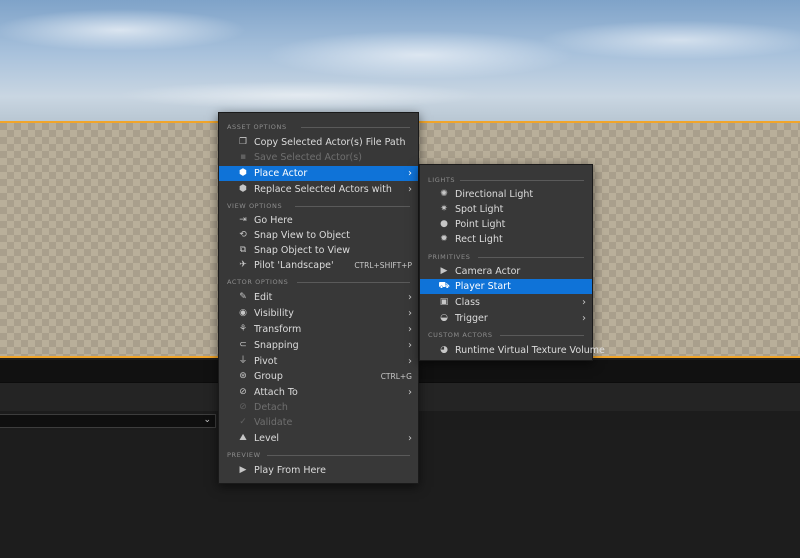 The image size is (800, 558). I want to click on menu-item-save-selected: ▪ Save Selected Actor(s), so click(318, 157).